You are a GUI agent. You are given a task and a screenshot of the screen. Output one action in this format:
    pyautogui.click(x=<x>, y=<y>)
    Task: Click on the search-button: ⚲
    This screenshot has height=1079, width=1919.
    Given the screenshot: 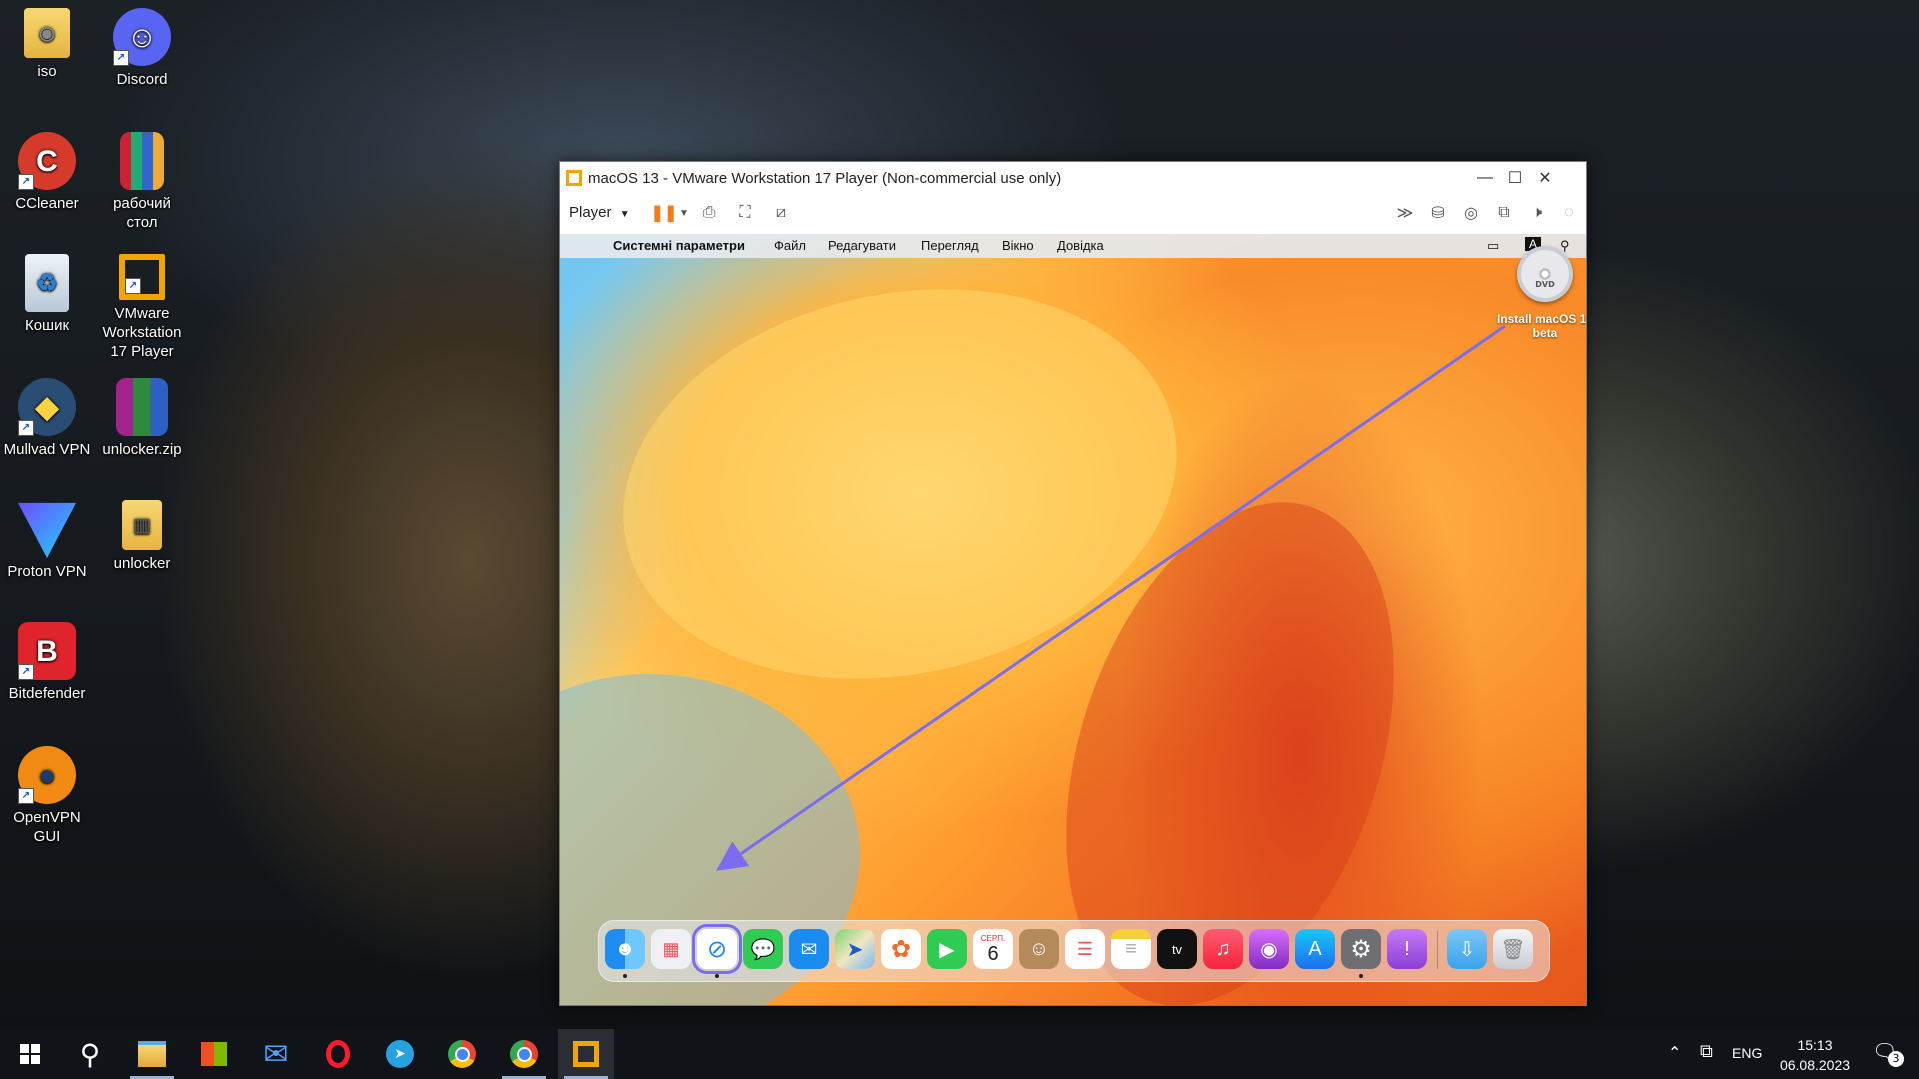 What is the action you would take?
    pyautogui.click(x=90, y=1054)
    